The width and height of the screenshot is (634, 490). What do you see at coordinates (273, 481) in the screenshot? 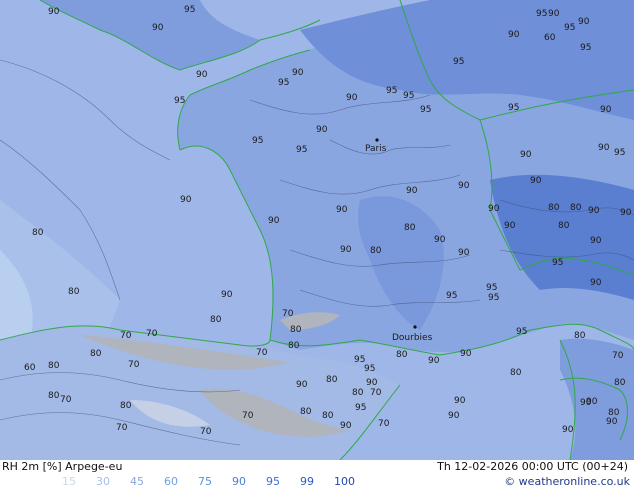
I see `legend-item-95: 95` at bounding box center [273, 481].